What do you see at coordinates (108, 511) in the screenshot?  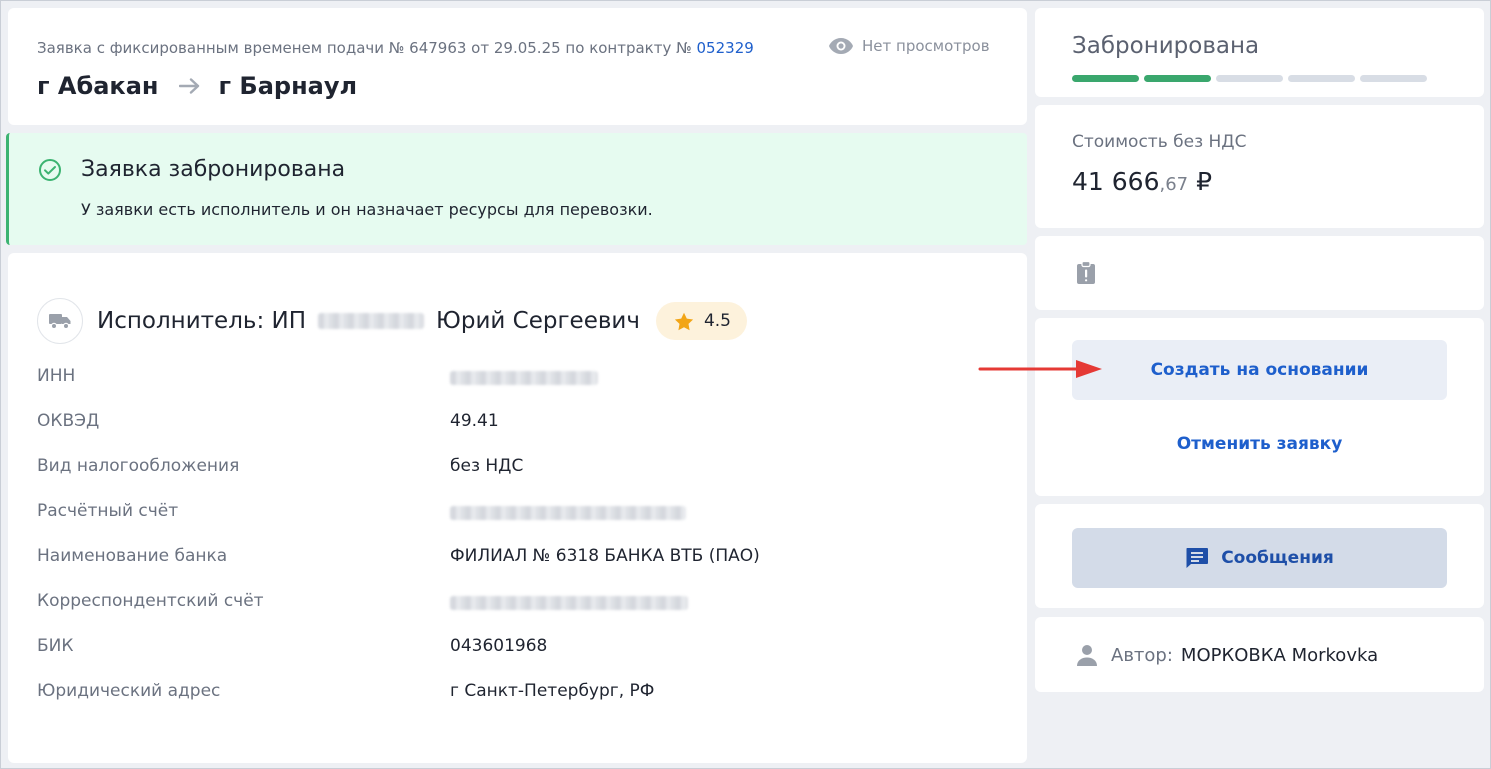 I see `prop-label: Расчётный счёт` at bounding box center [108, 511].